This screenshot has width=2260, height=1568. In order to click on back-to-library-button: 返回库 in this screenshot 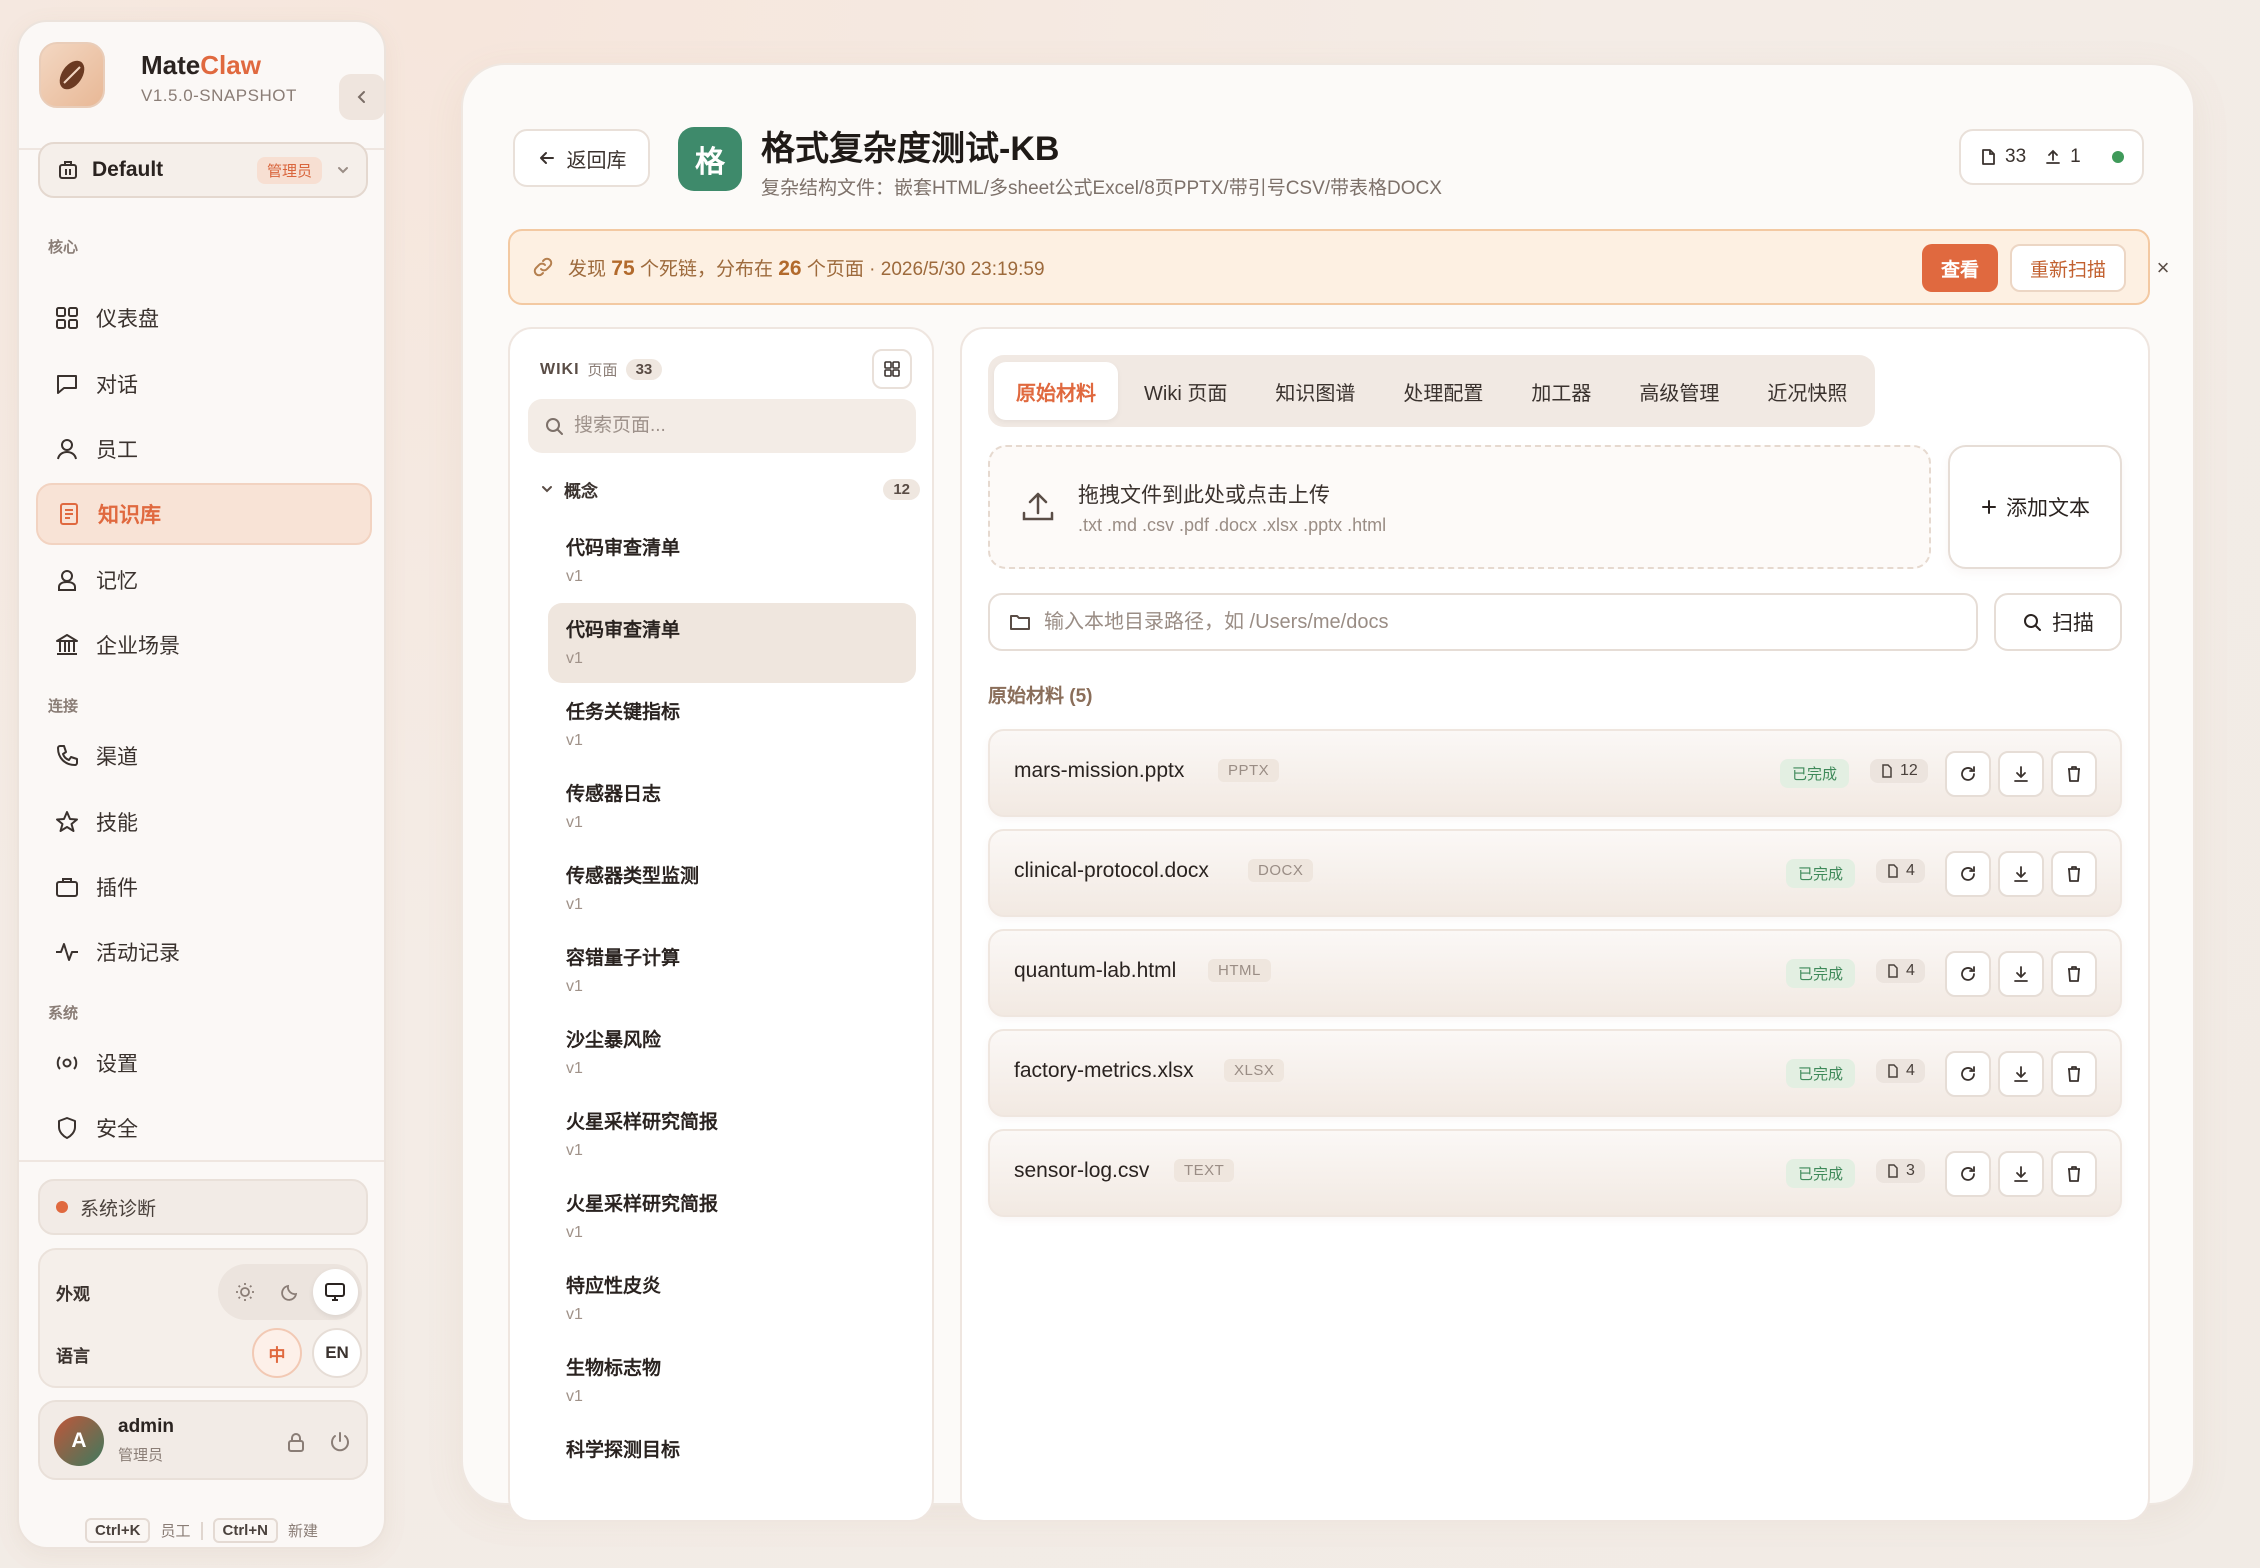, I will do `click(581, 158)`.